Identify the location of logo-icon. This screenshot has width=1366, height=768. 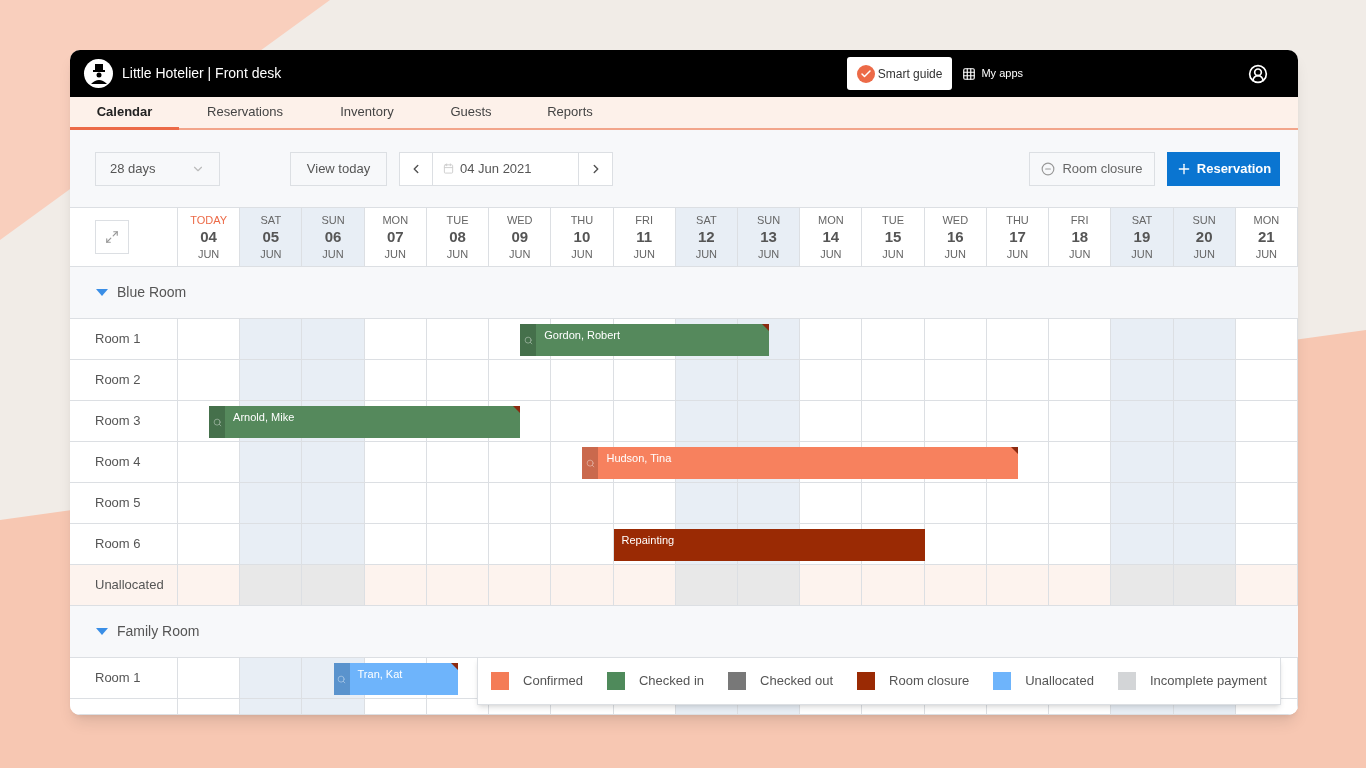
(98, 73).